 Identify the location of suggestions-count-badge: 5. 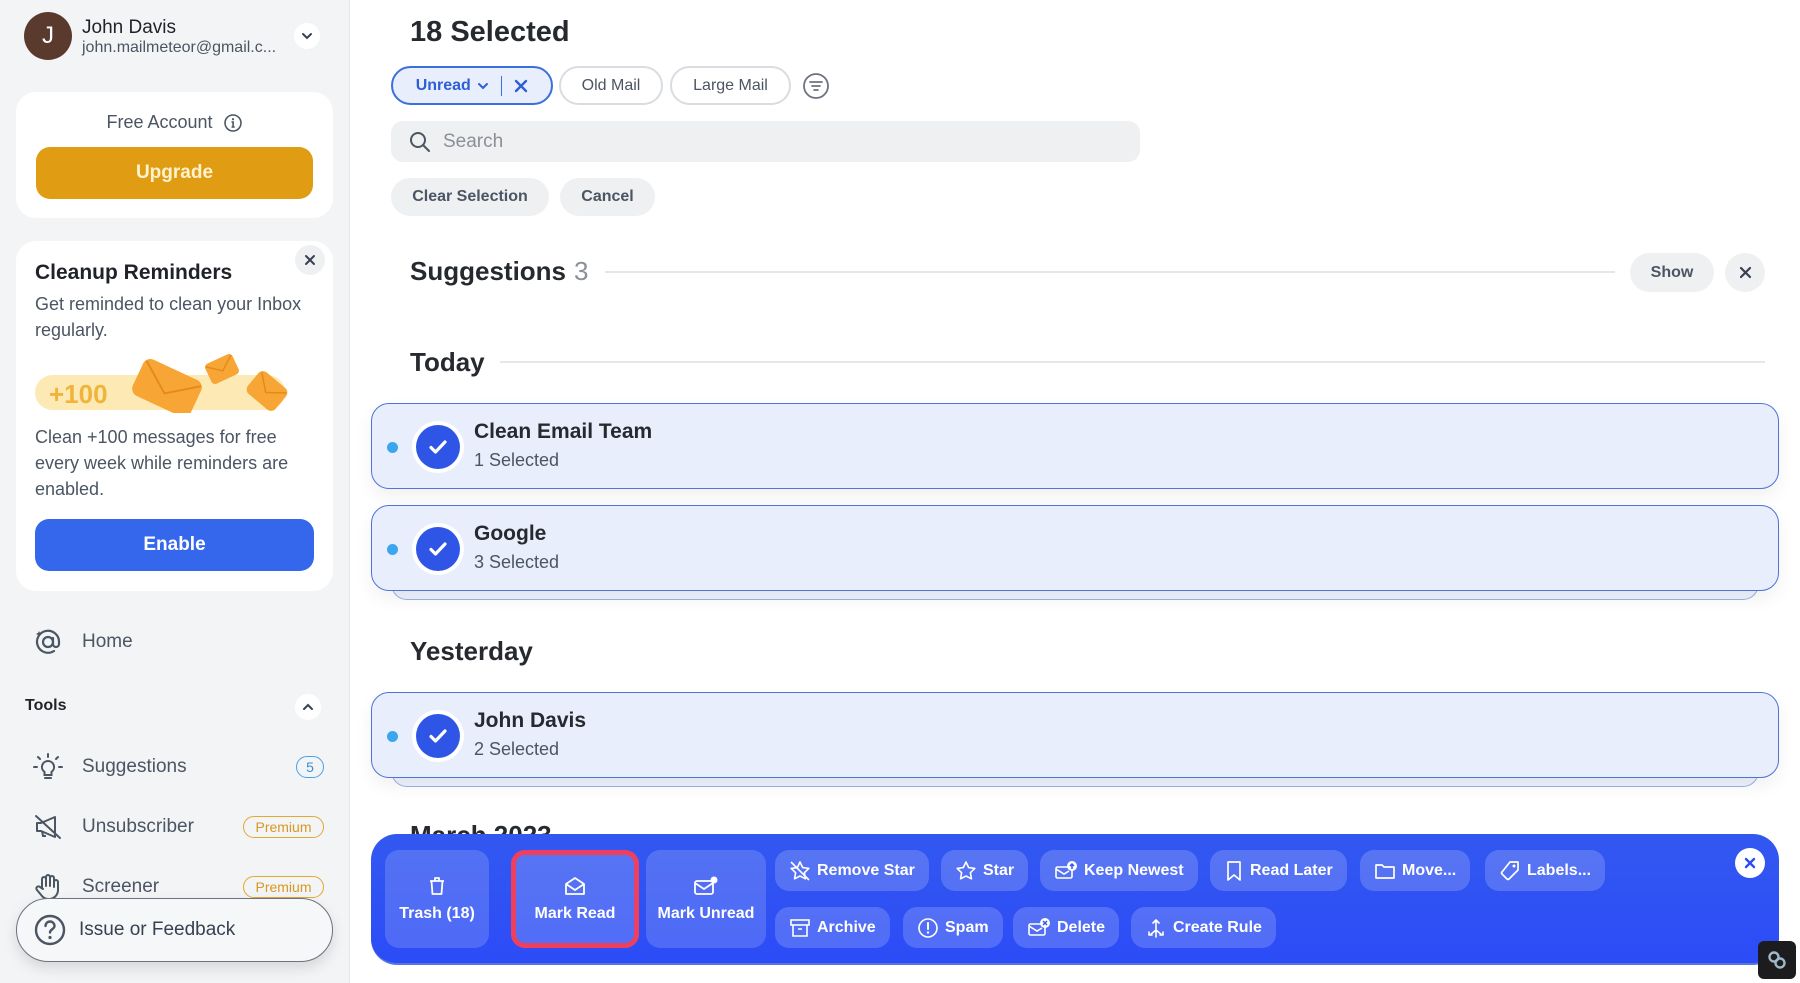
(310, 767).